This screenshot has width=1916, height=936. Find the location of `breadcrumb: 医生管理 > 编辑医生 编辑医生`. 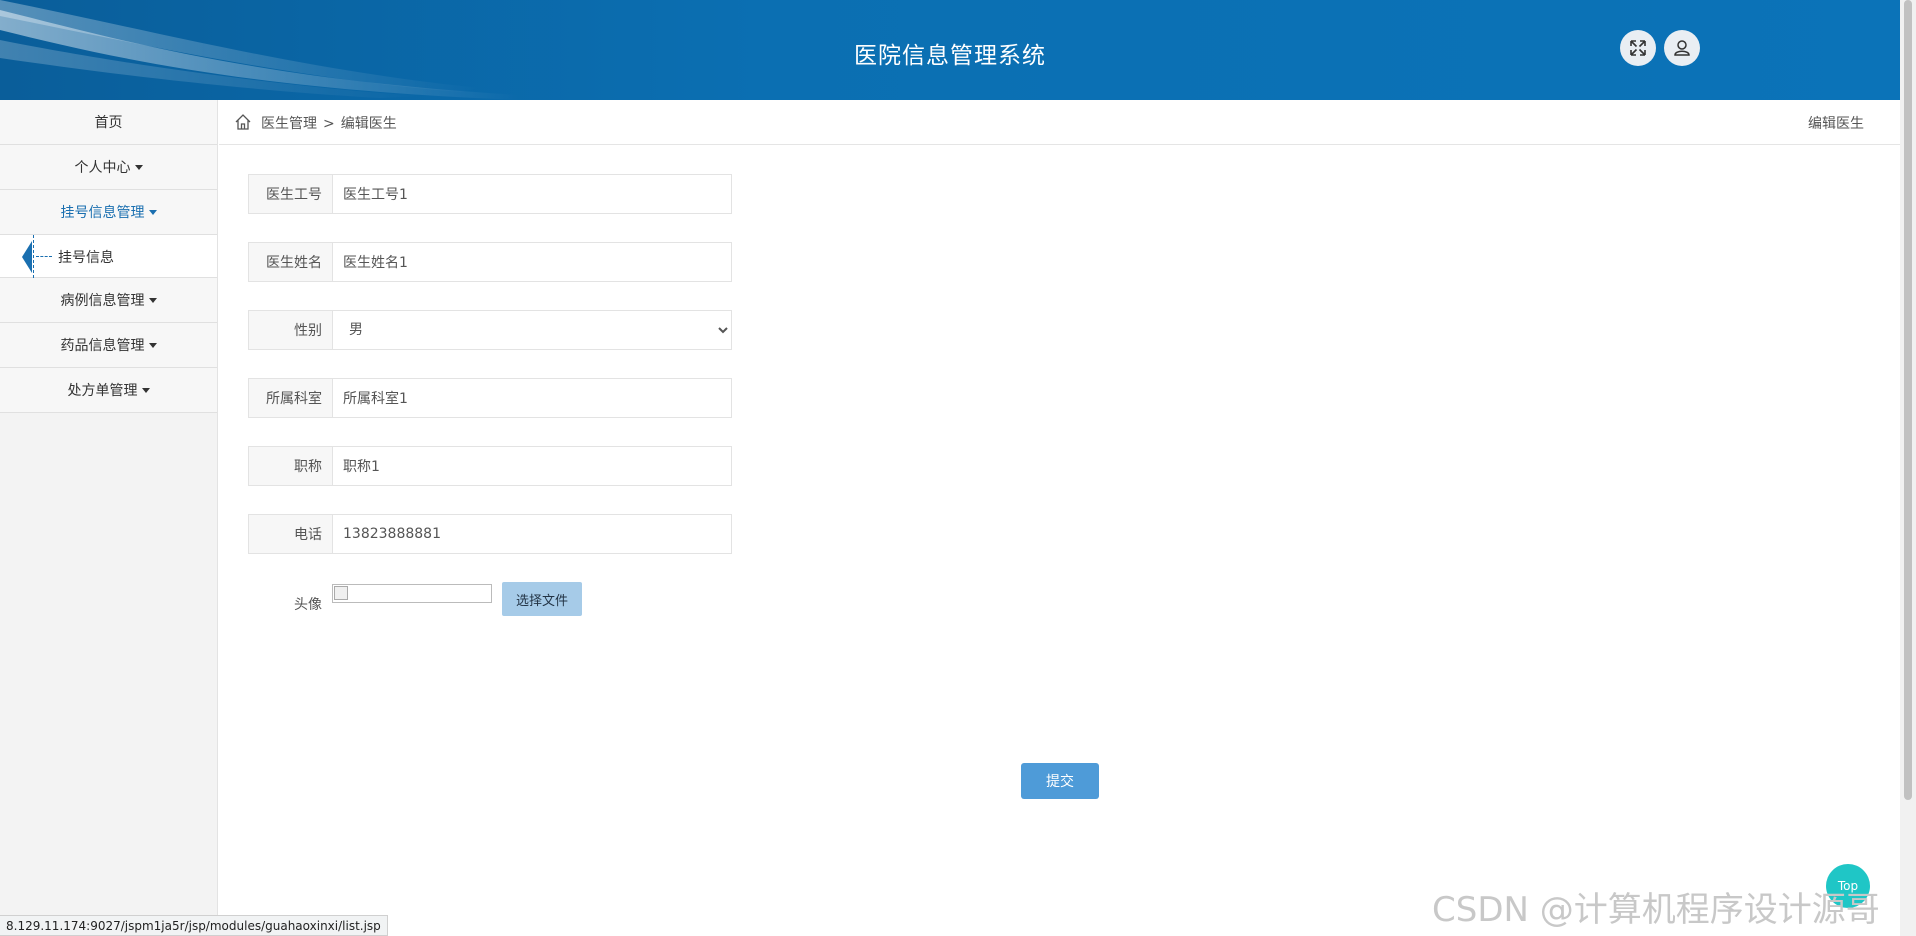

breadcrumb: 医生管理 > 编辑医生 编辑医生 is located at coordinates (1059, 122).